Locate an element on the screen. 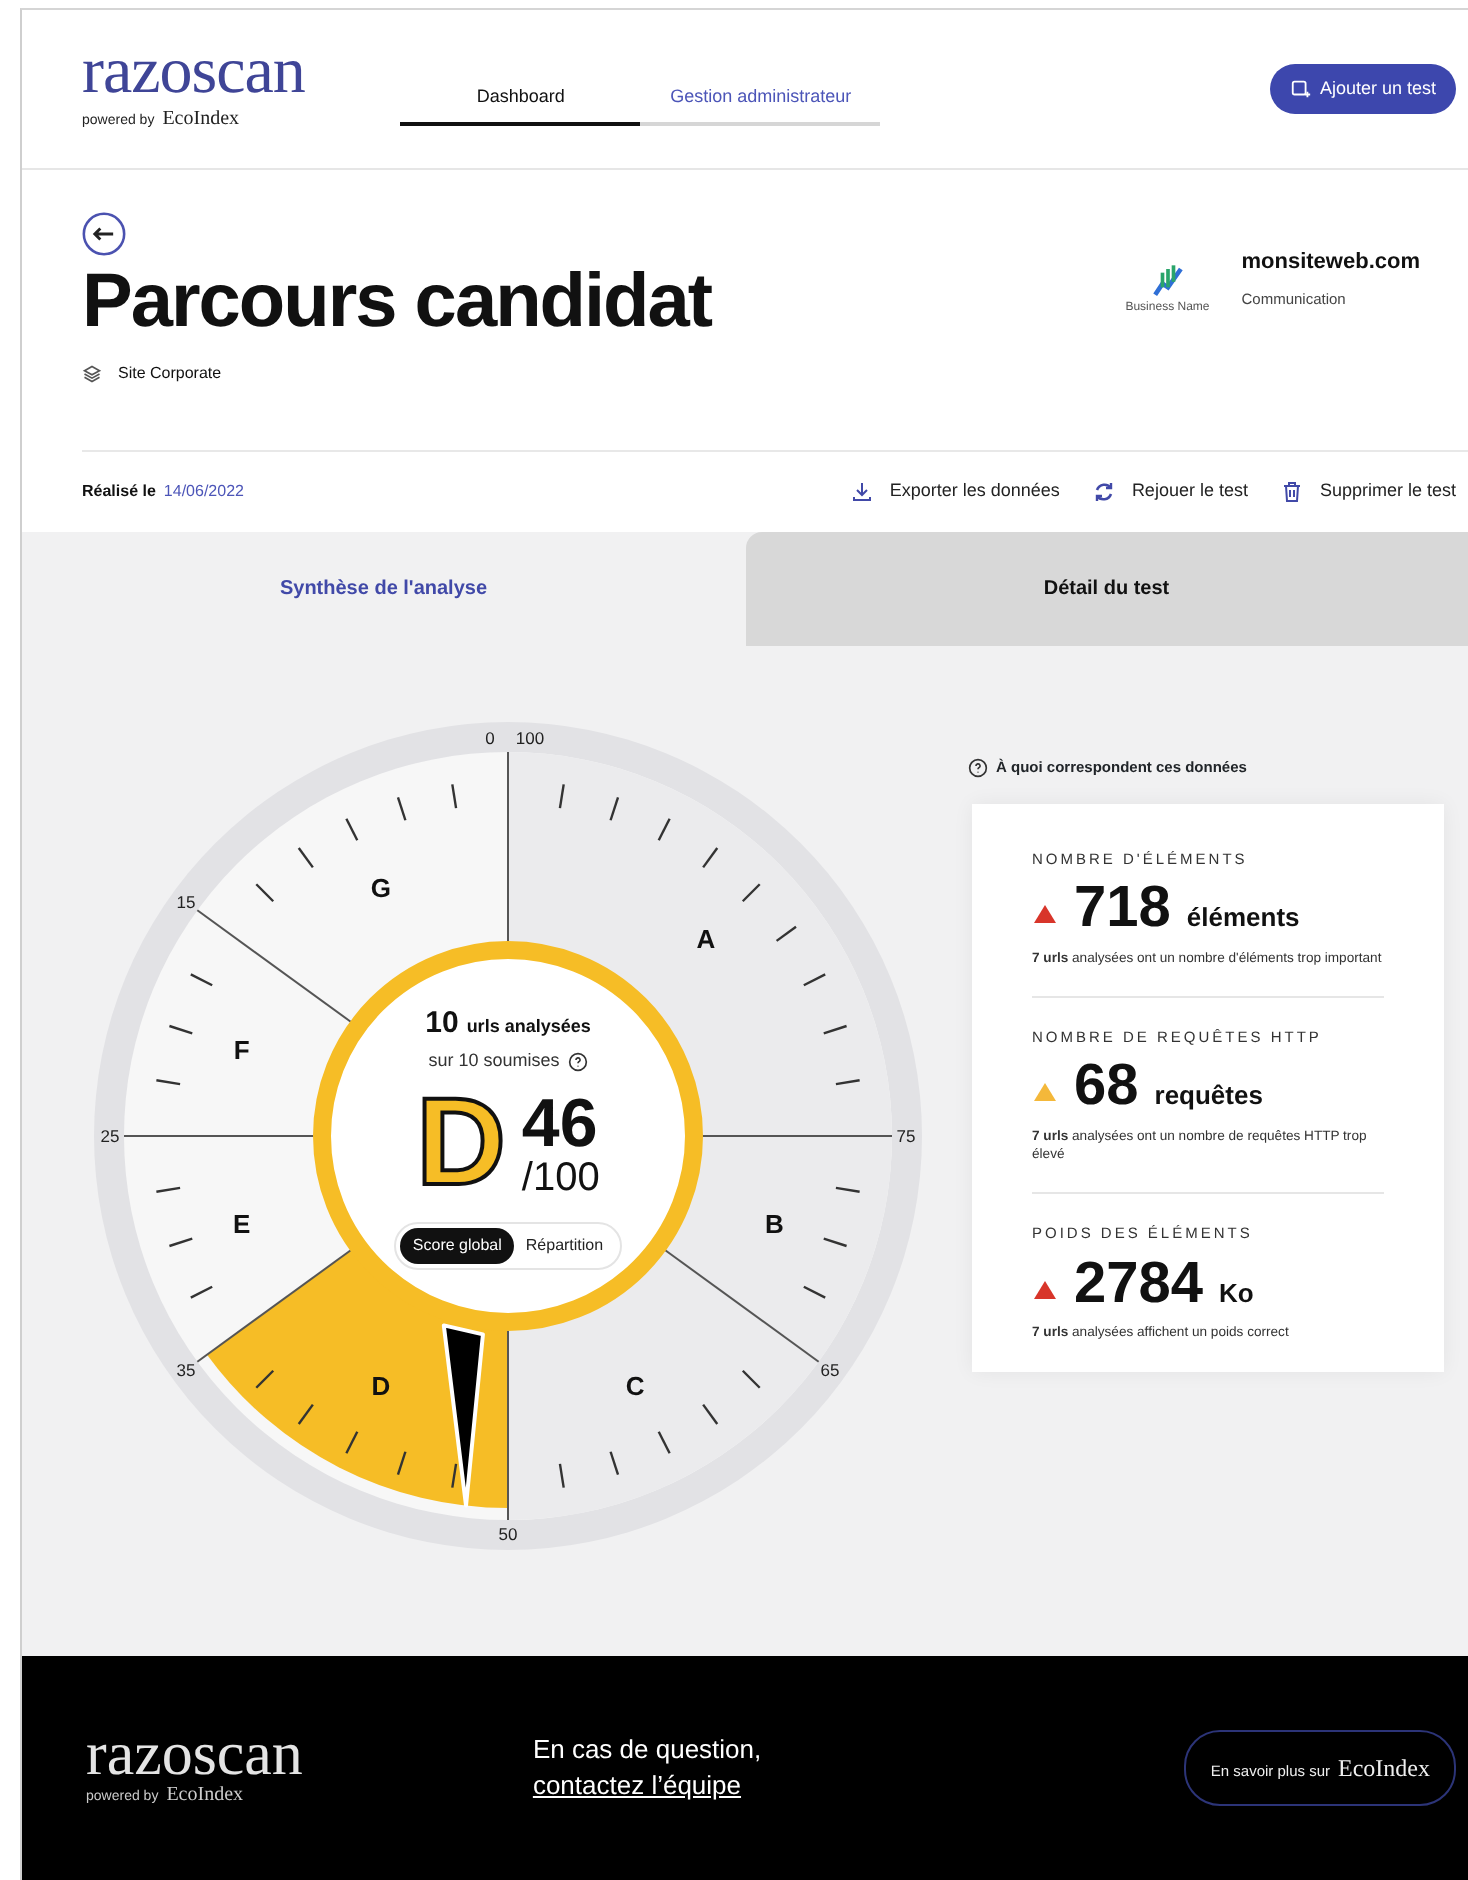 Image resolution: width=1468 pixels, height=1880 pixels. url-count: 10 is located at coordinates (442, 1024).